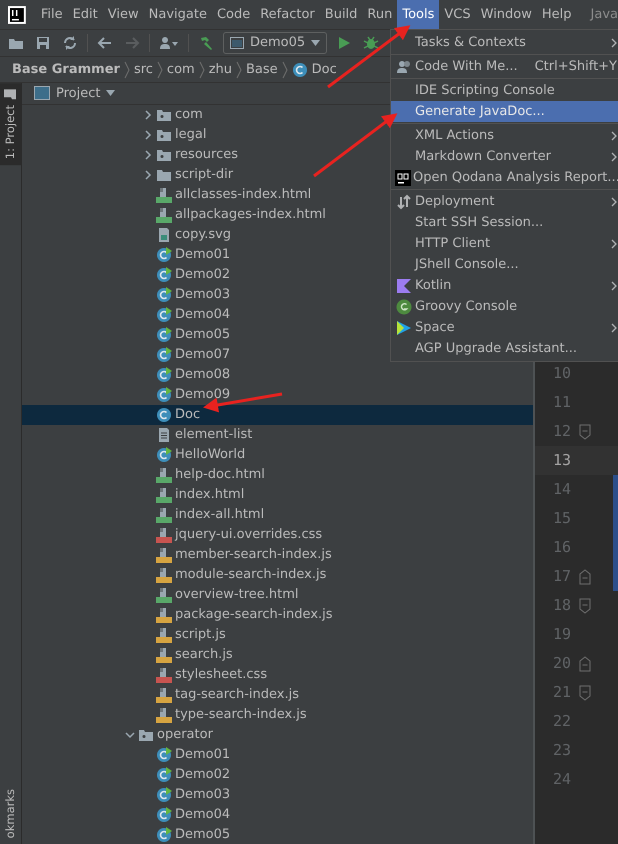 The height and width of the screenshot is (844, 618). I want to click on menu-item: XML Actions, so click(504, 135).